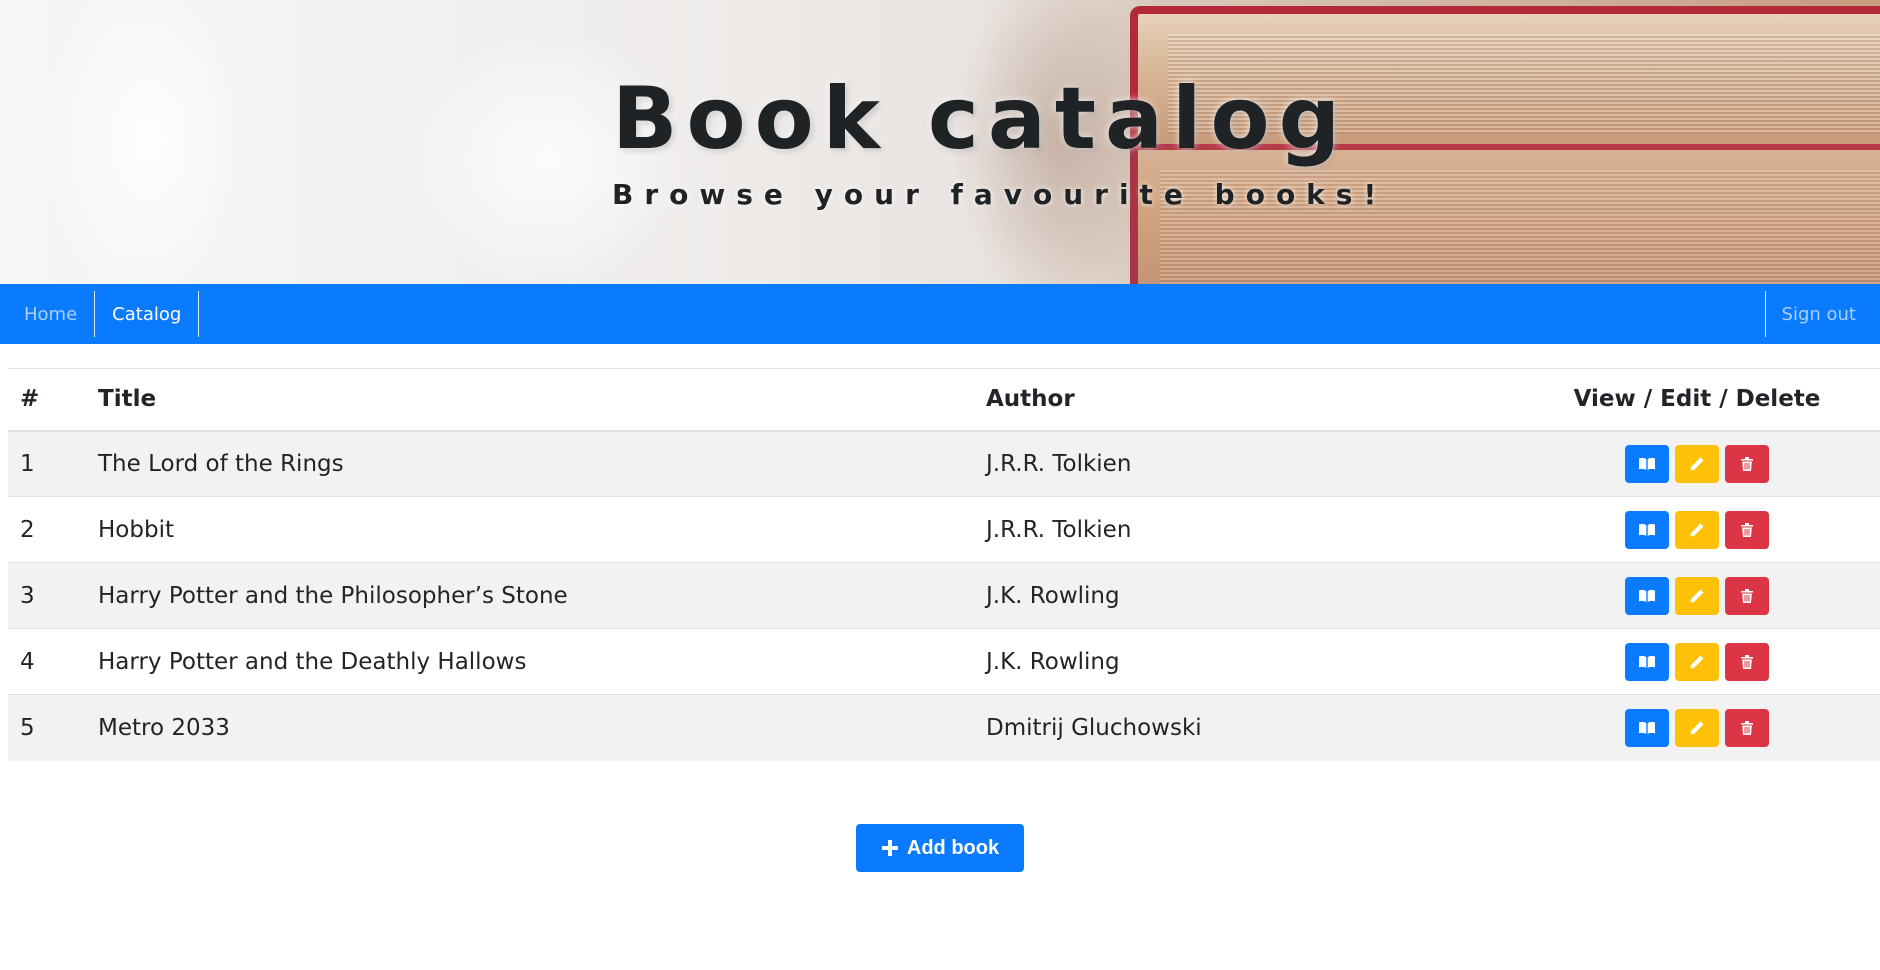 This screenshot has height=970, width=1880. I want to click on column-header-author: Author, so click(1244, 400).